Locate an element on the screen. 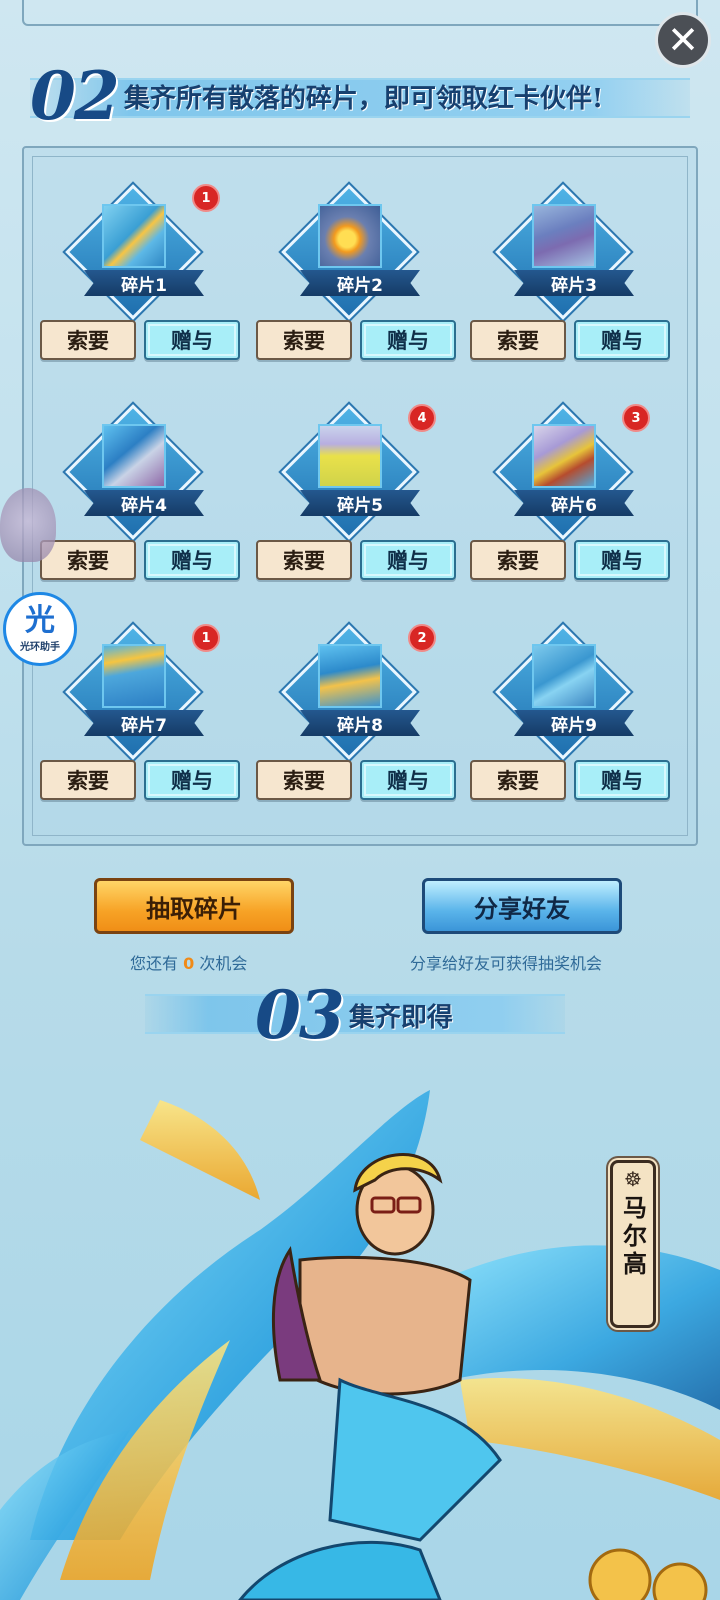 This screenshot has height=1600, width=720. chances-suffix: 次机会 is located at coordinates (223, 963).